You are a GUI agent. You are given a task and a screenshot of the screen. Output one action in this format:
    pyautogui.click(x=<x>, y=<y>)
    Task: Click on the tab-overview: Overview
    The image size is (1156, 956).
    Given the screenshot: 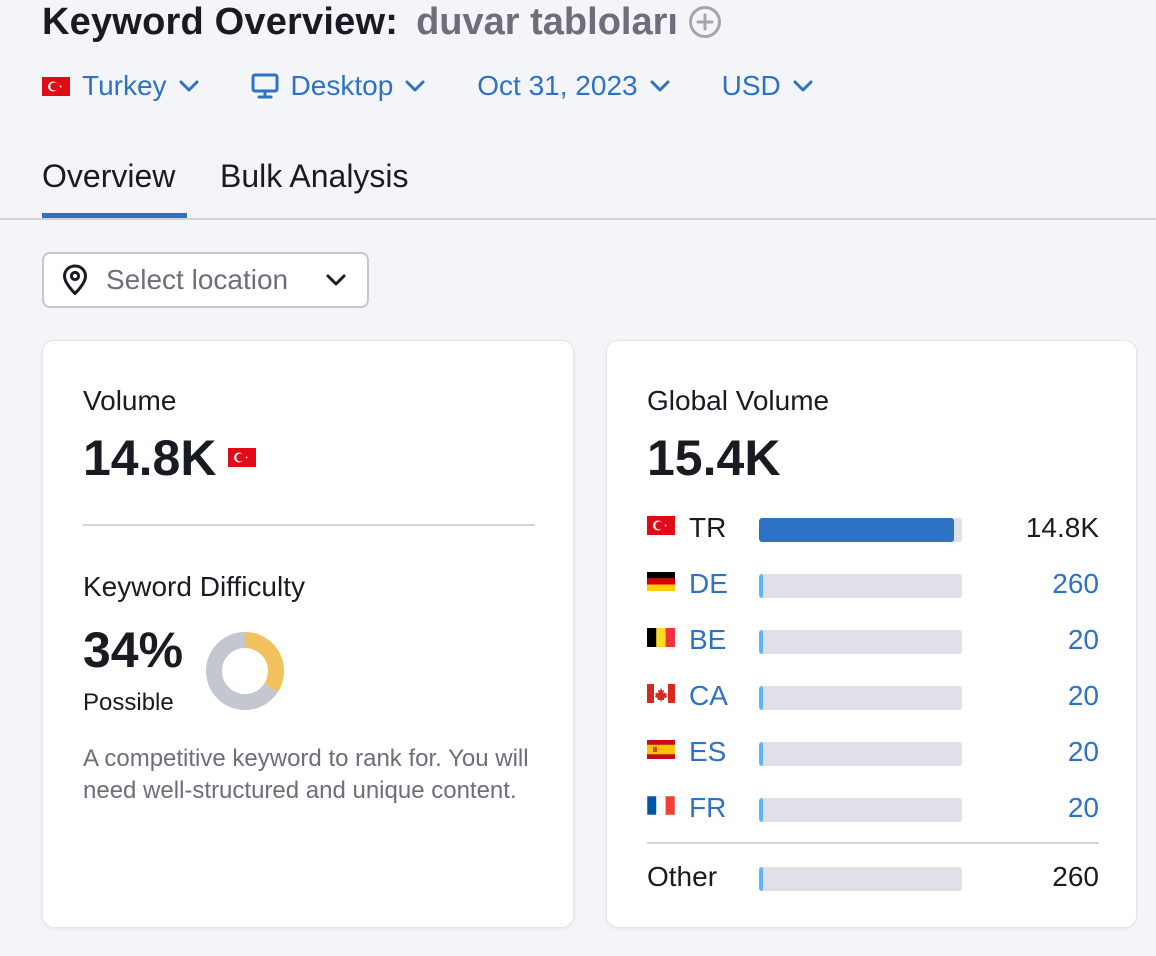 What is the action you would take?
    pyautogui.click(x=108, y=176)
    